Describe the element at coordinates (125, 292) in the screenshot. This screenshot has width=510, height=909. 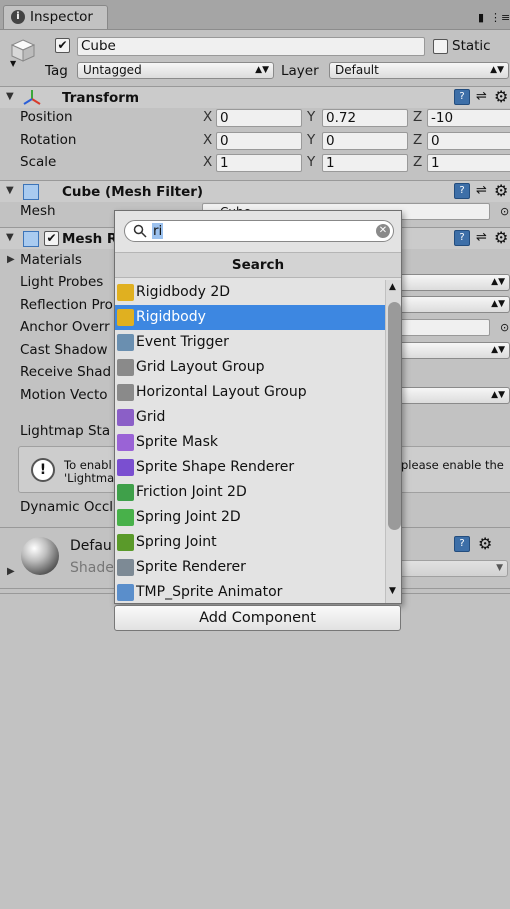
I see `rigidbody2d-icon` at that location.